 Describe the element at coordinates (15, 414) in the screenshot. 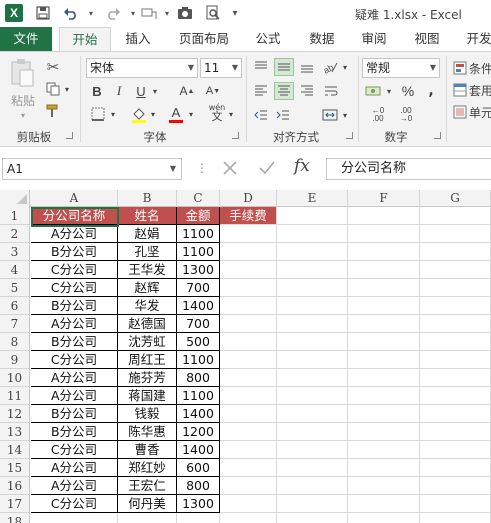

I see `row-header-12: 12` at that location.